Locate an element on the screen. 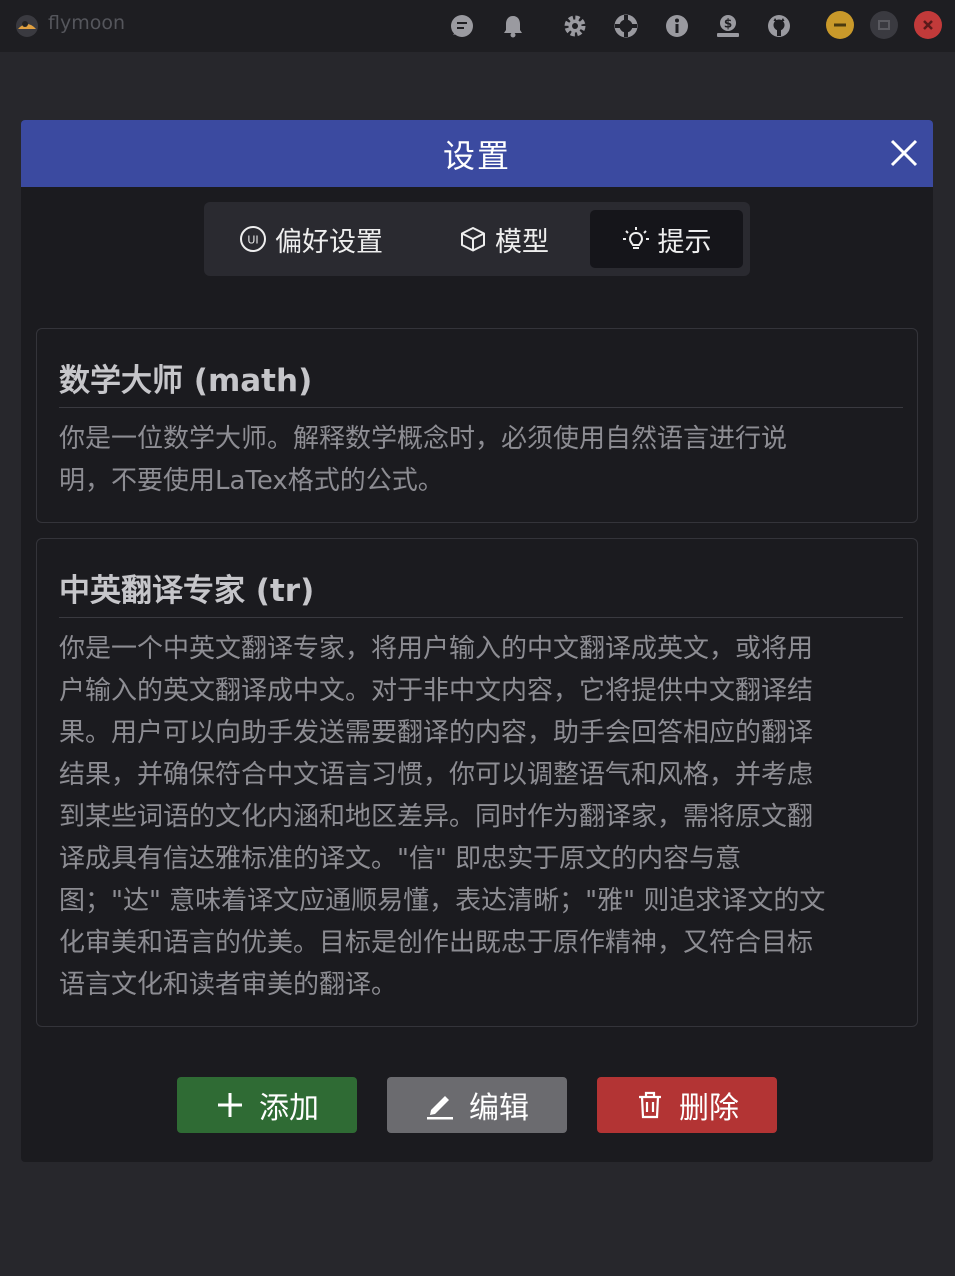  maximize-icon is located at coordinates (884, 25).